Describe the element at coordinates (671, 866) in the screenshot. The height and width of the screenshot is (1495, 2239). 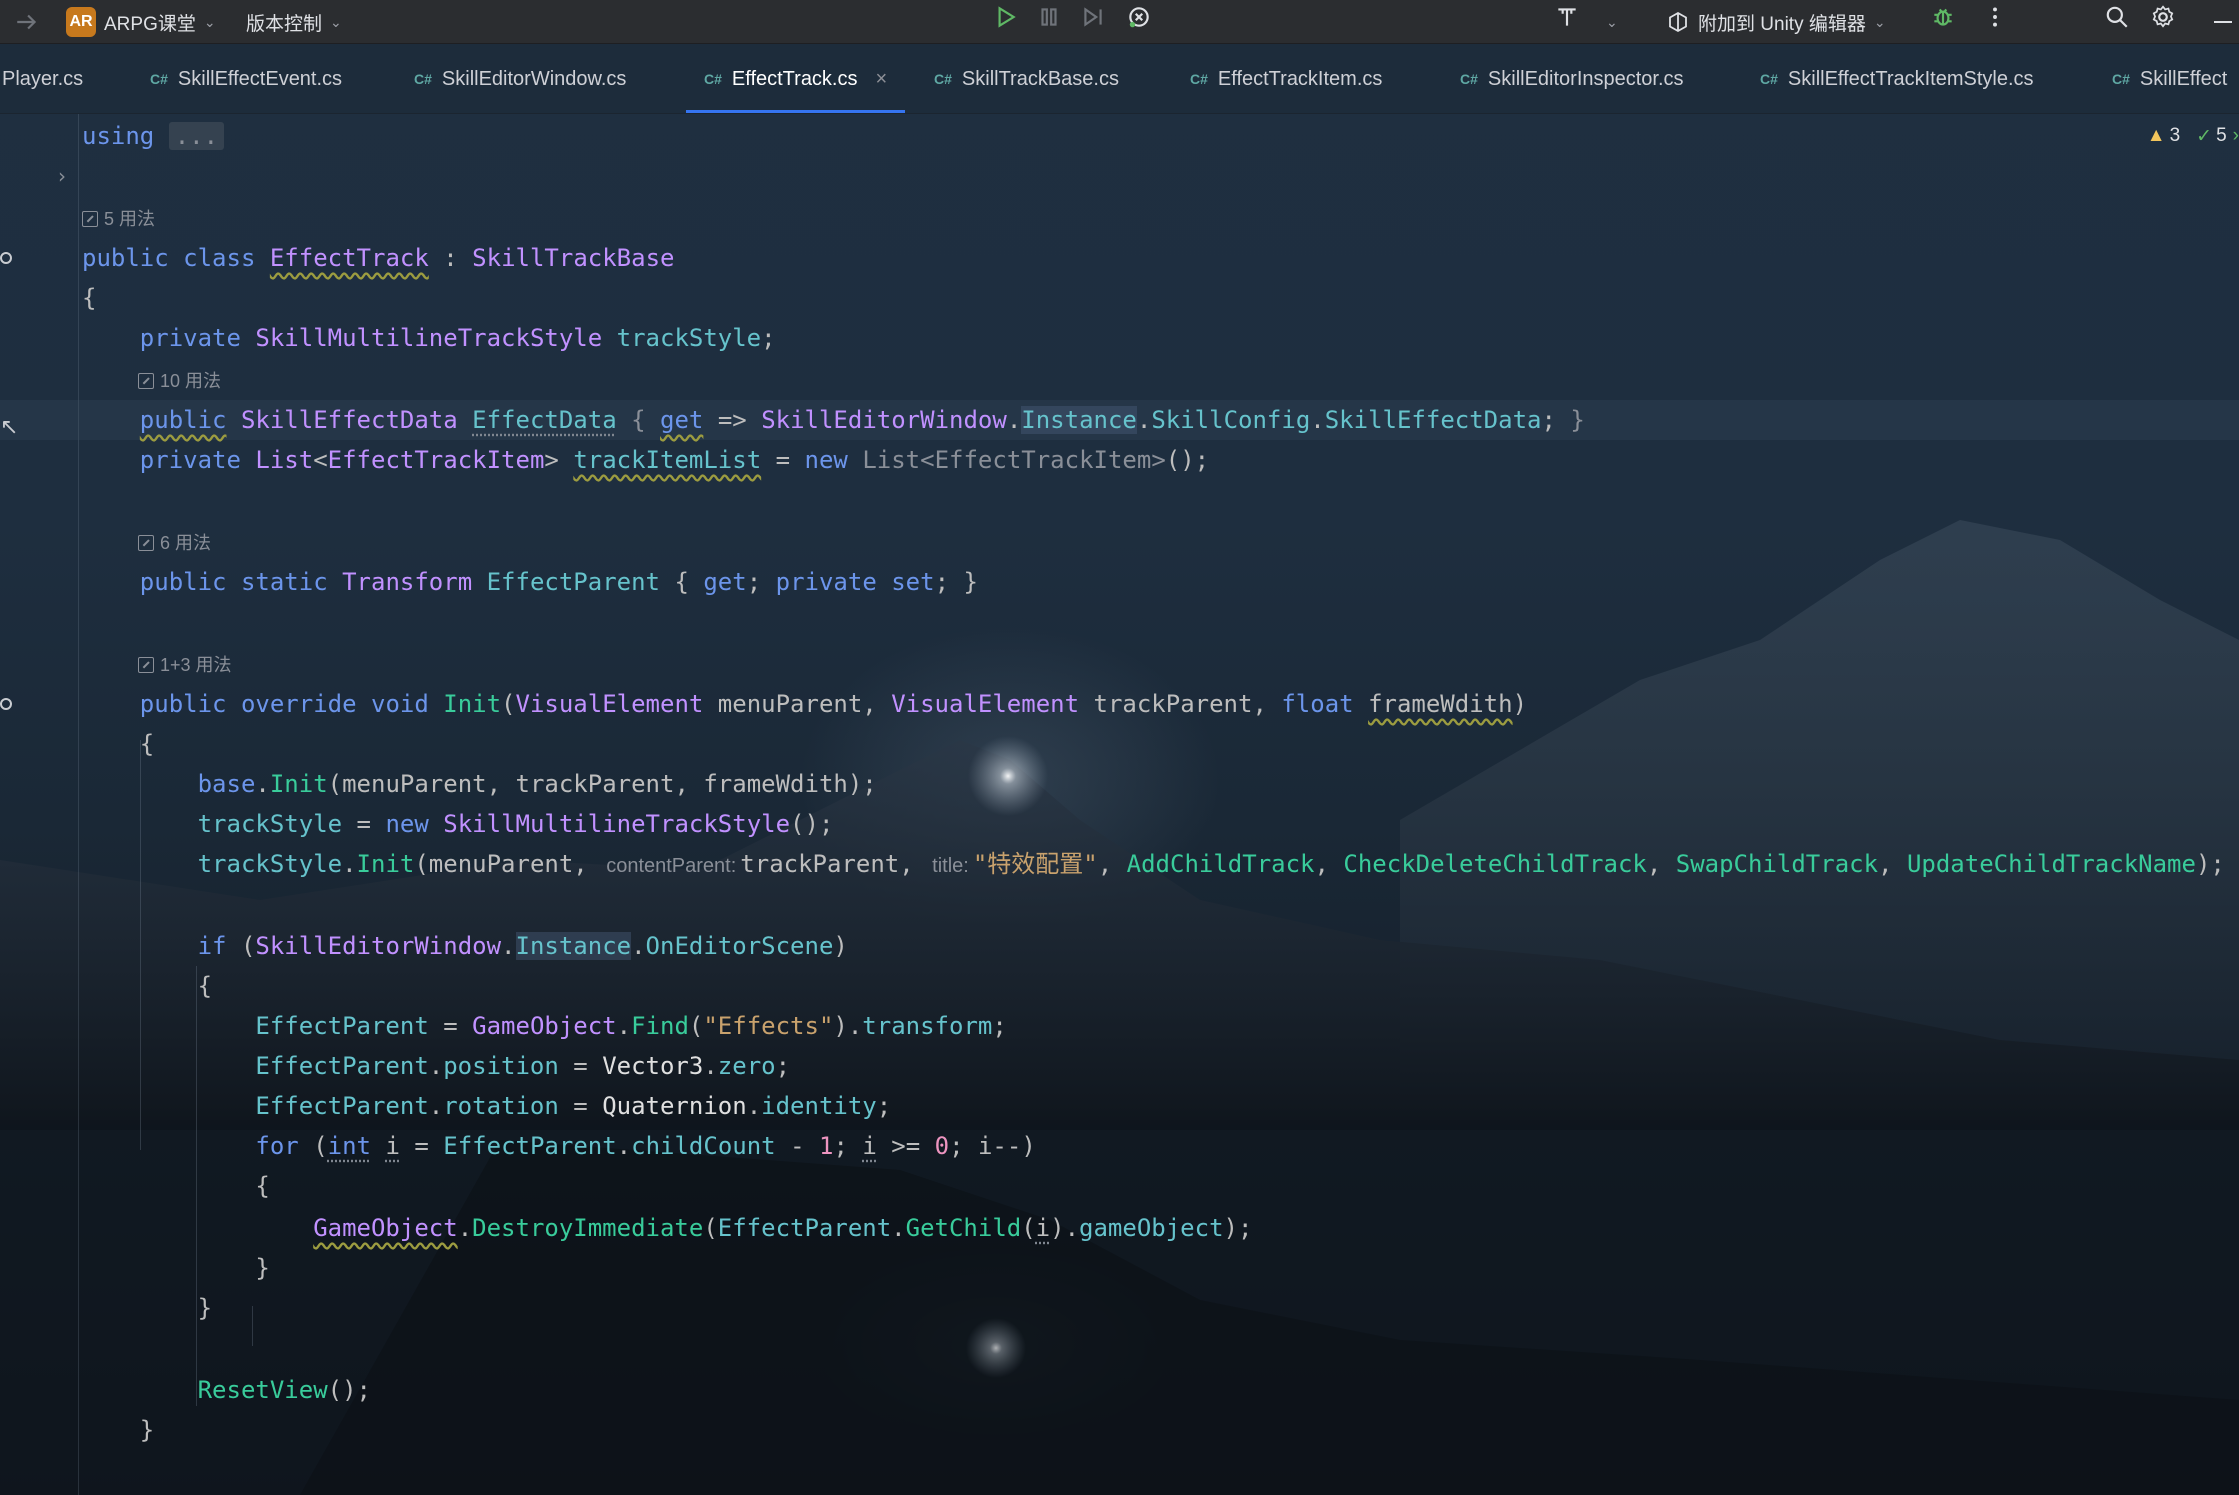
I see `parameter-hint: contentParent:` at that location.